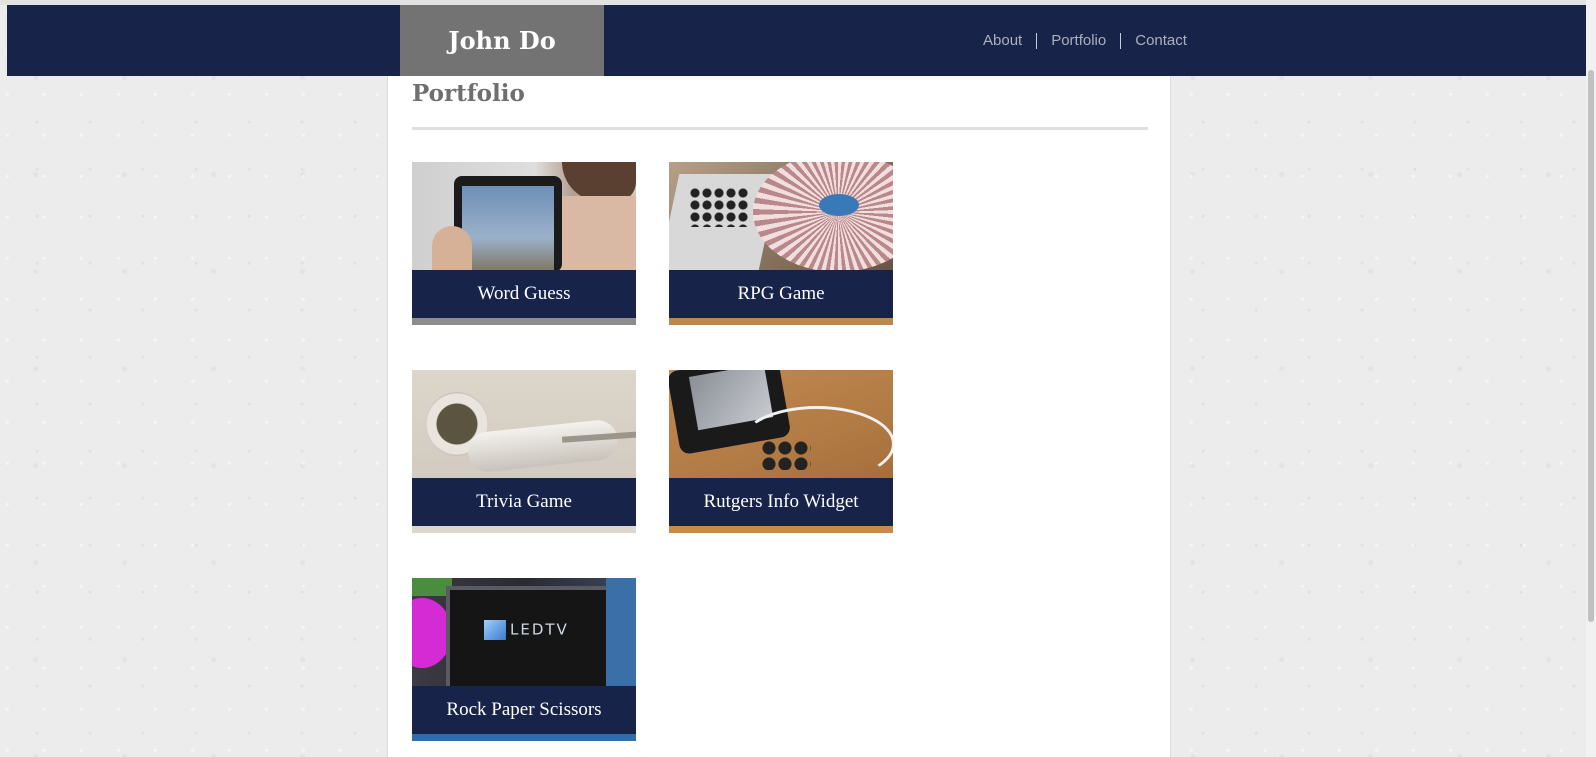  What do you see at coordinates (781, 502) in the screenshot?
I see `project-caption: Rutgers Info Widget` at bounding box center [781, 502].